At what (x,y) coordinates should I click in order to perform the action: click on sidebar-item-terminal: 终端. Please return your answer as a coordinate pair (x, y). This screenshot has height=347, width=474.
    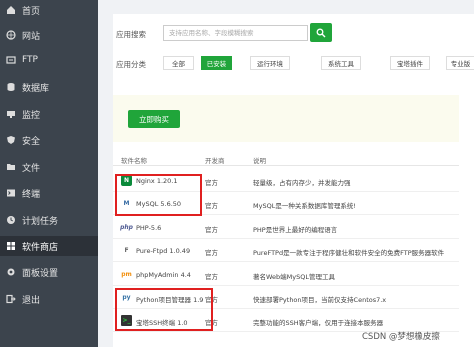
    Looking at the image, I should click on (49, 193).